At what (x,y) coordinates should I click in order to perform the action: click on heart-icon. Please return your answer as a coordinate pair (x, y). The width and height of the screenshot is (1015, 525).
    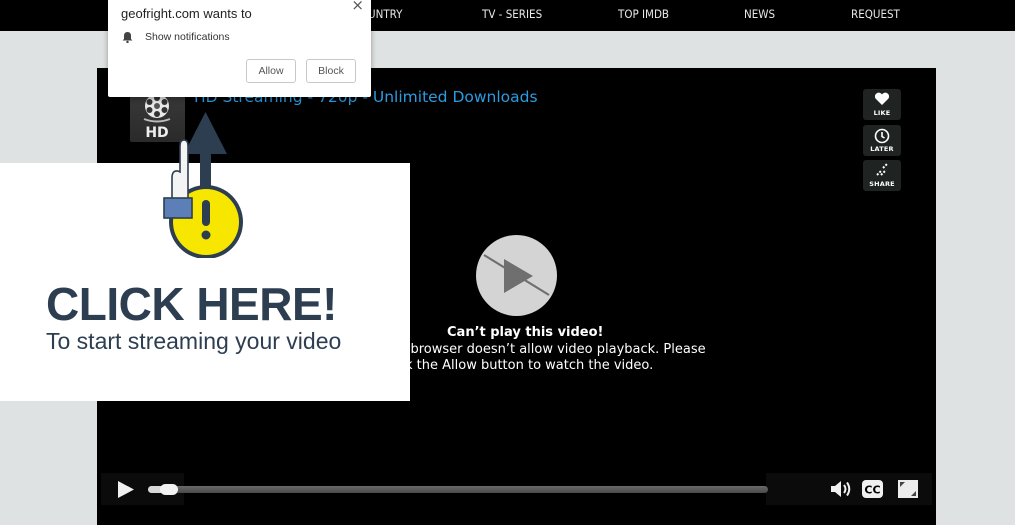
    Looking at the image, I should click on (882, 98).